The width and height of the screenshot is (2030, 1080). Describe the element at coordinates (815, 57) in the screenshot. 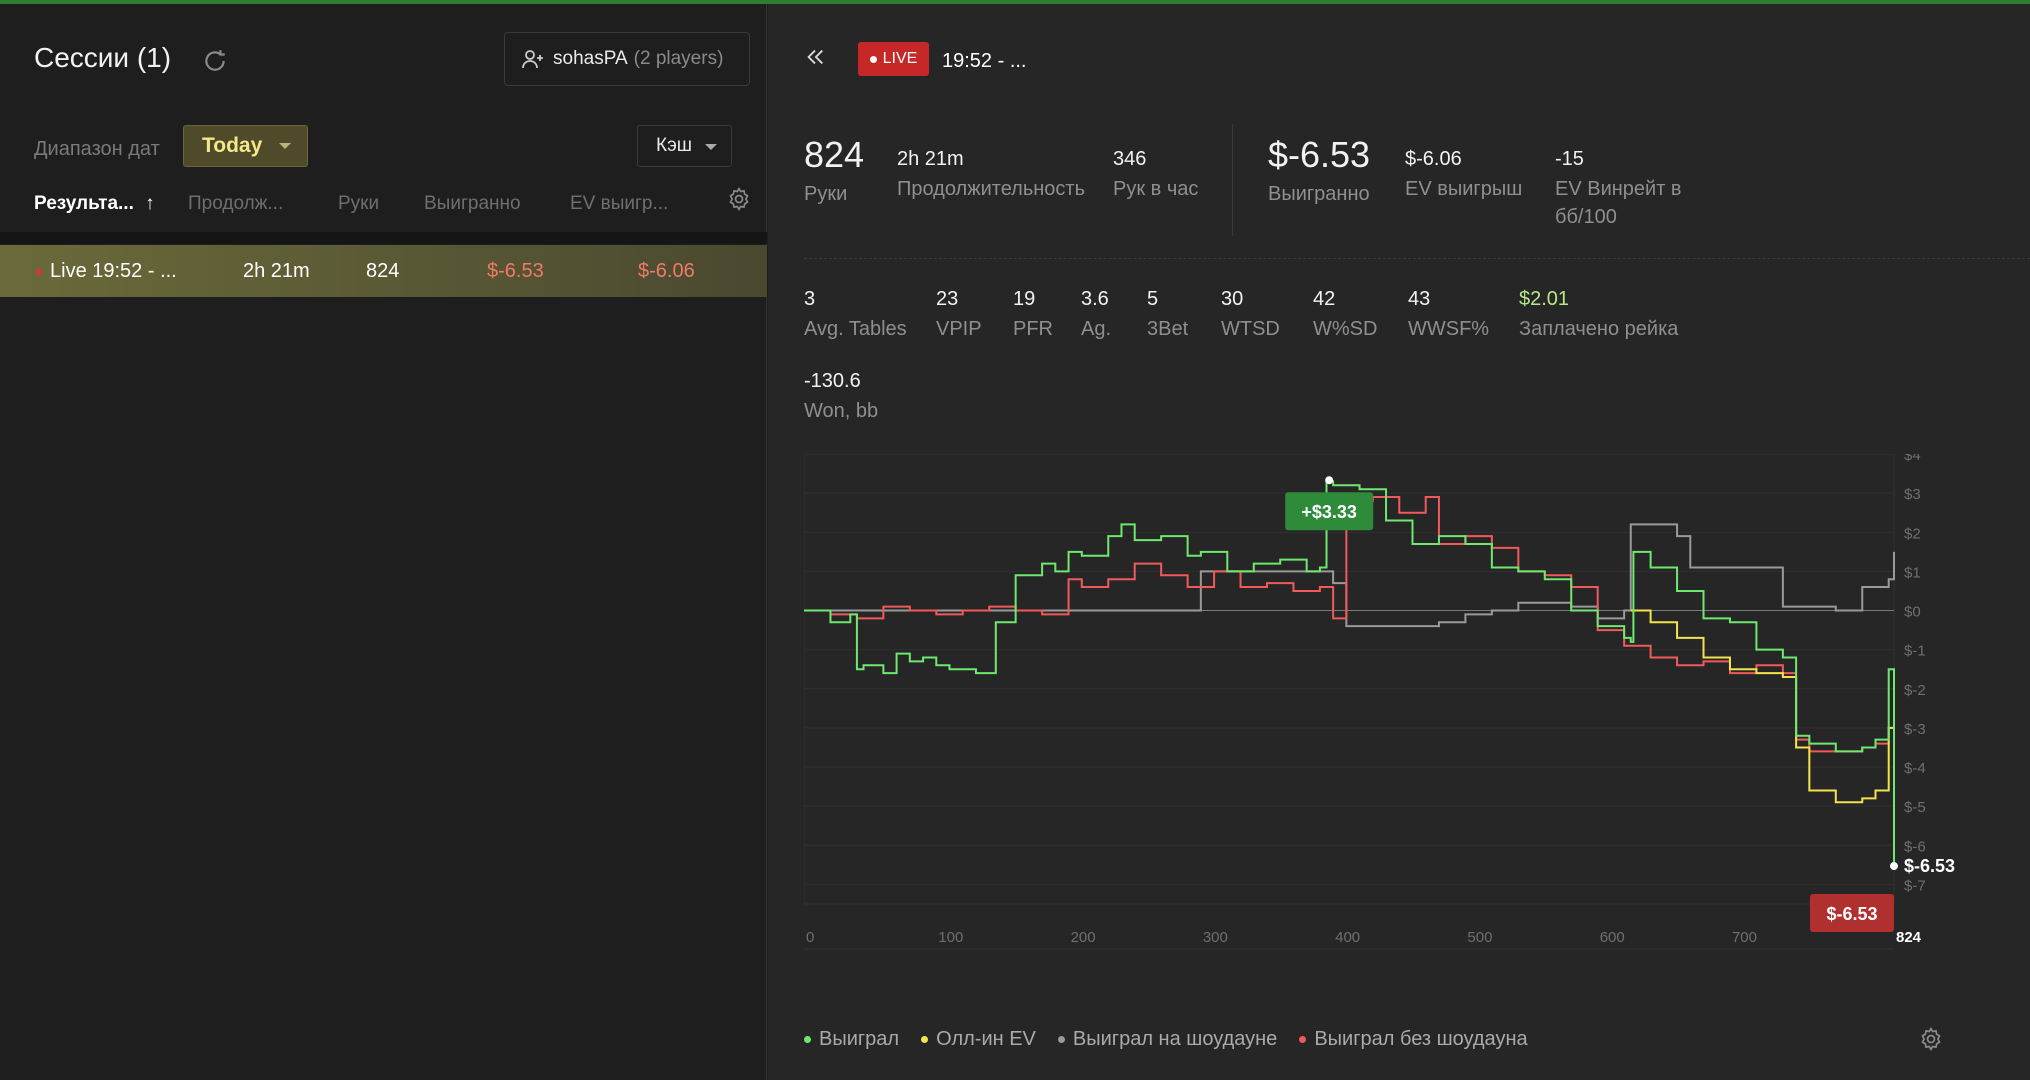

I see `collapse-left-icon` at that location.